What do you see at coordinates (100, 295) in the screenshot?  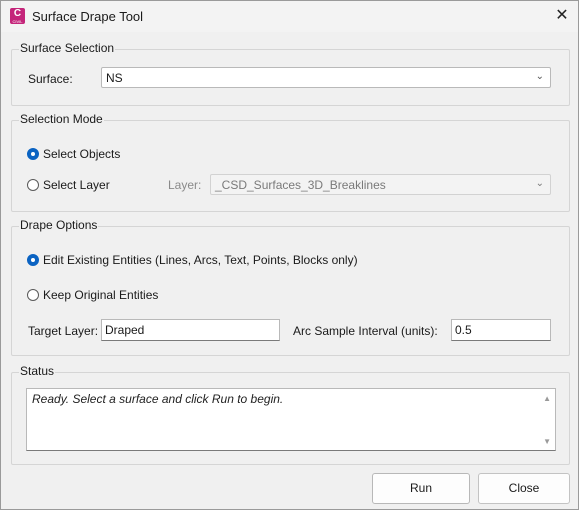 I see `keep-original-label: Keep Original Entities` at bounding box center [100, 295].